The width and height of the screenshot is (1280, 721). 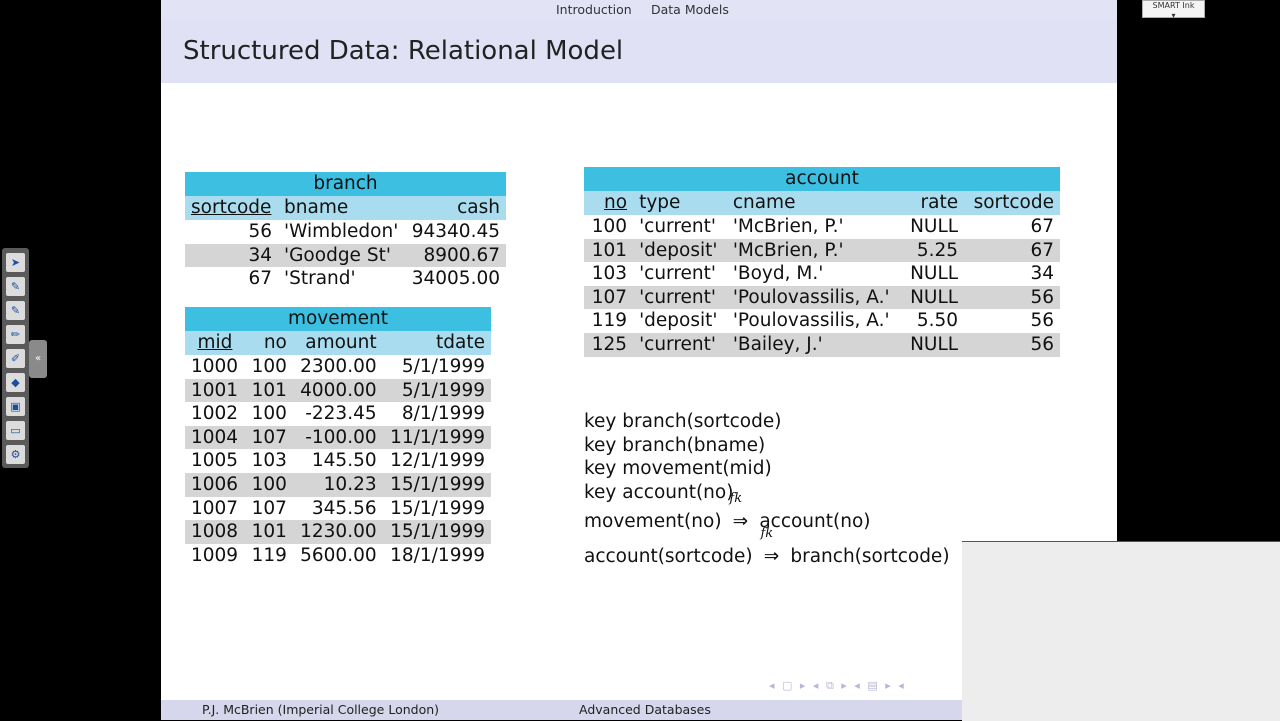 I want to click on table-caption: account, so click(x=822, y=179).